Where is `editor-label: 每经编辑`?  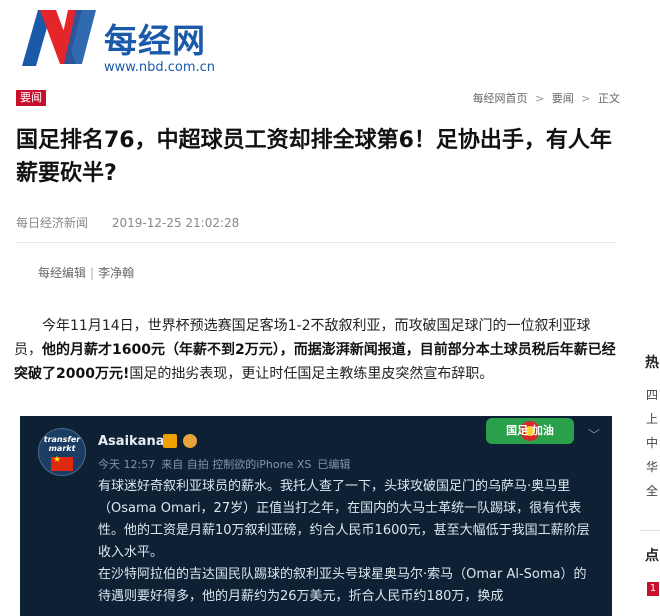
editor-label: 每经编辑 is located at coordinates (62, 273).